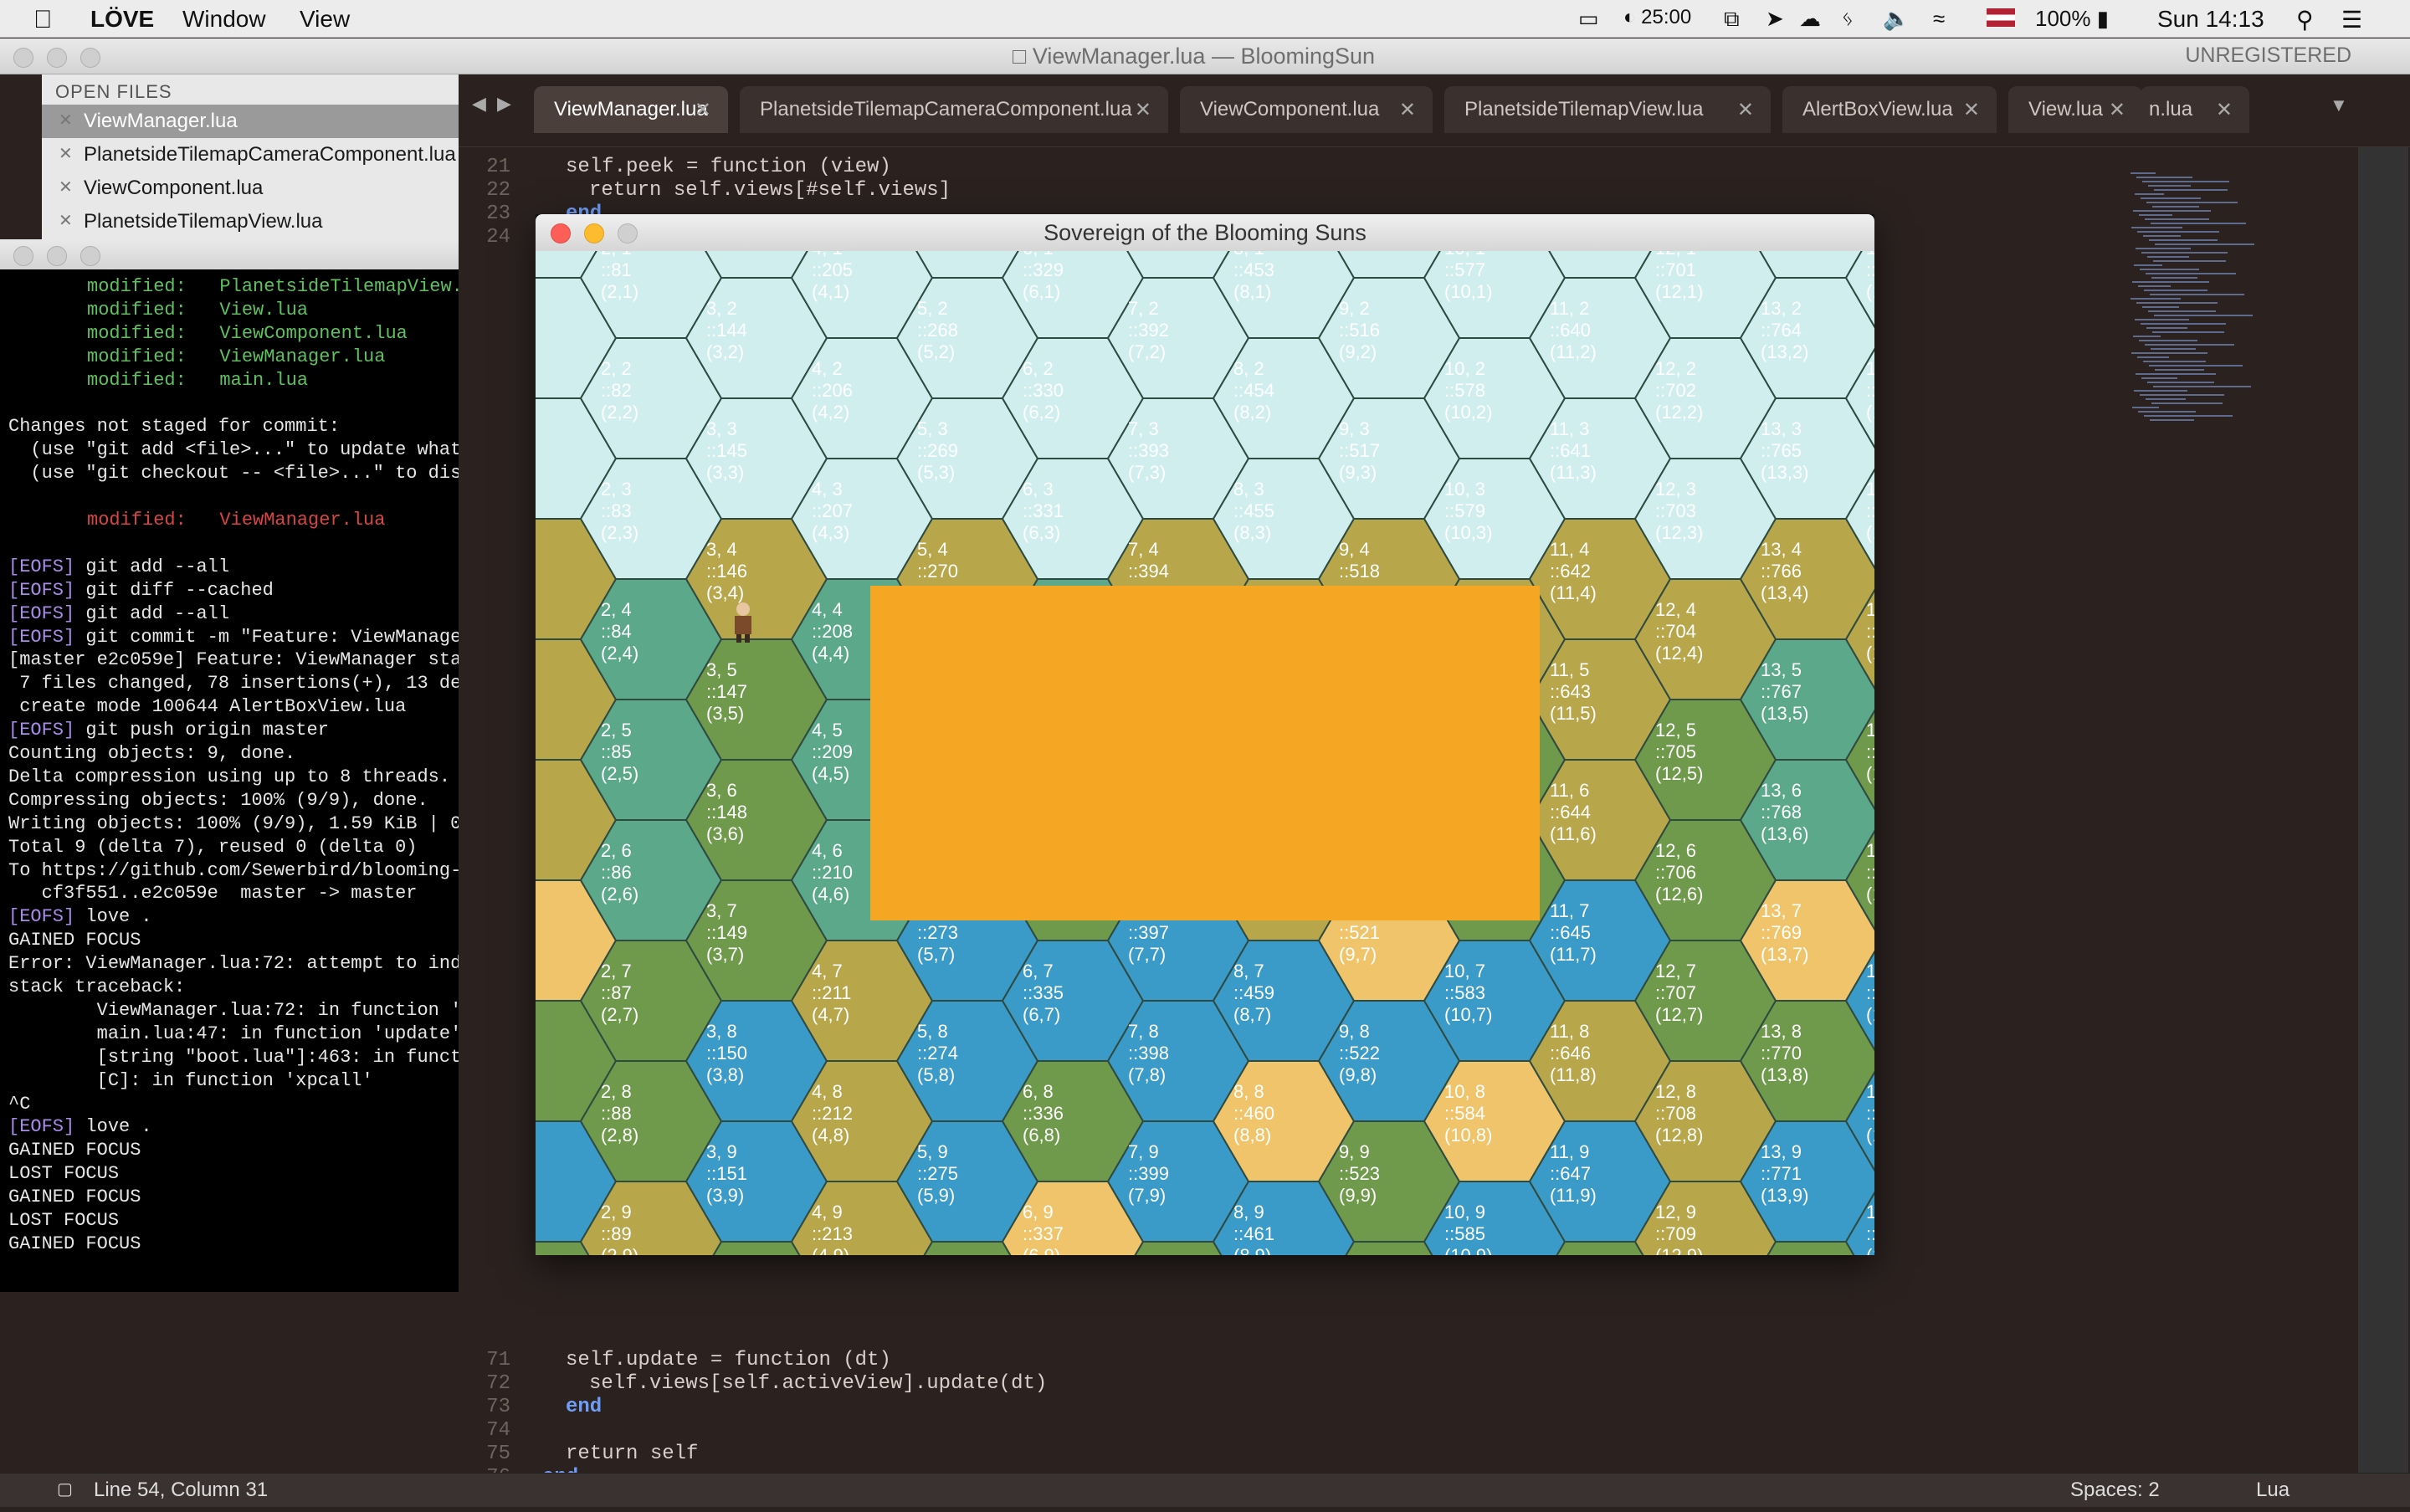 This screenshot has width=2410, height=1512. I want to click on open-file-item: ✕ PlanetsideTilemapView.lua, so click(251, 221).